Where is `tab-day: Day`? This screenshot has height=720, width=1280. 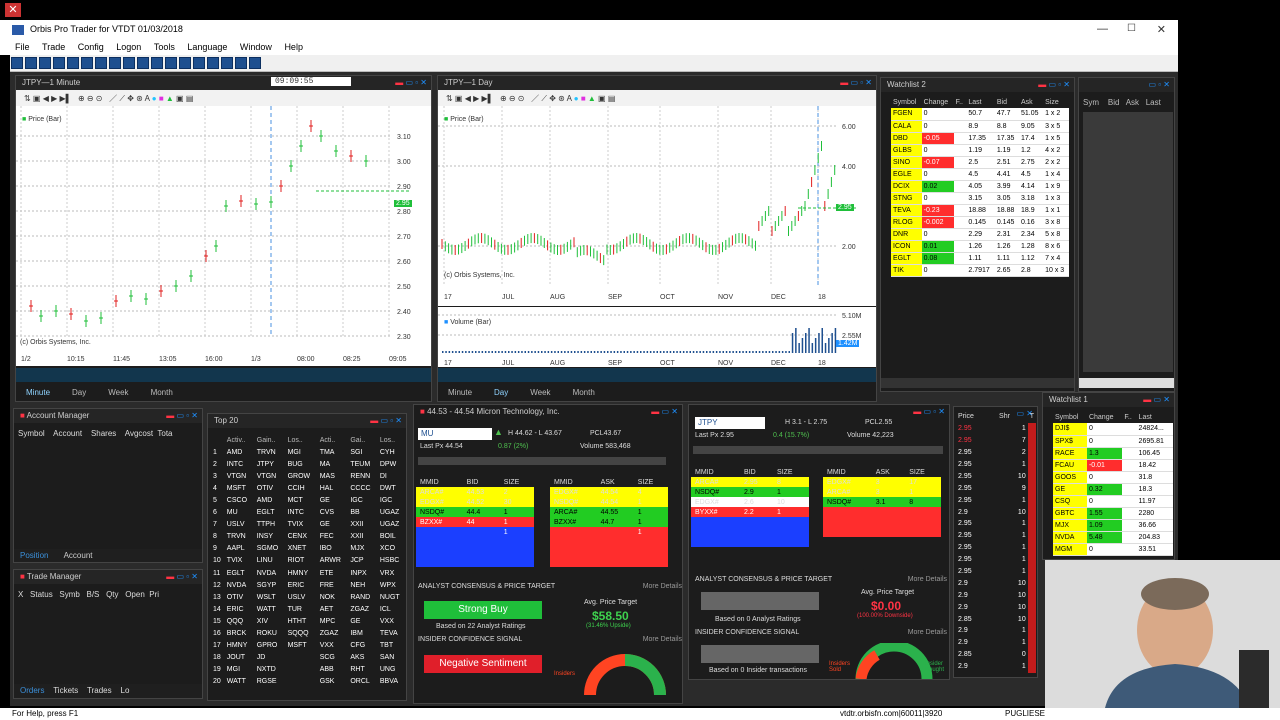
tab-day: Day is located at coordinates (501, 392).